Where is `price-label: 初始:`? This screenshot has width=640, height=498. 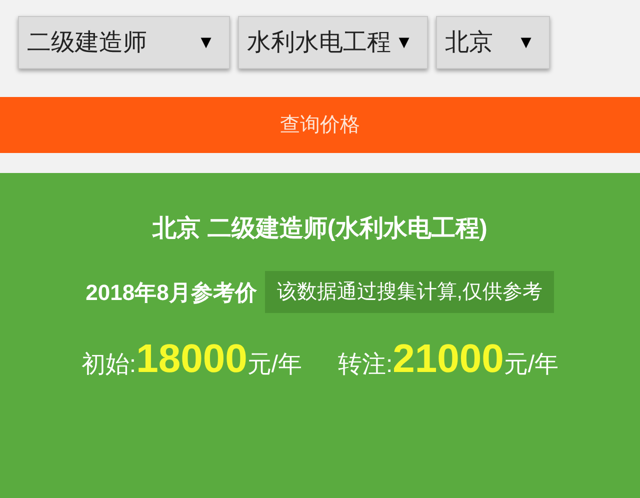 price-label: 初始: is located at coordinates (108, 365).